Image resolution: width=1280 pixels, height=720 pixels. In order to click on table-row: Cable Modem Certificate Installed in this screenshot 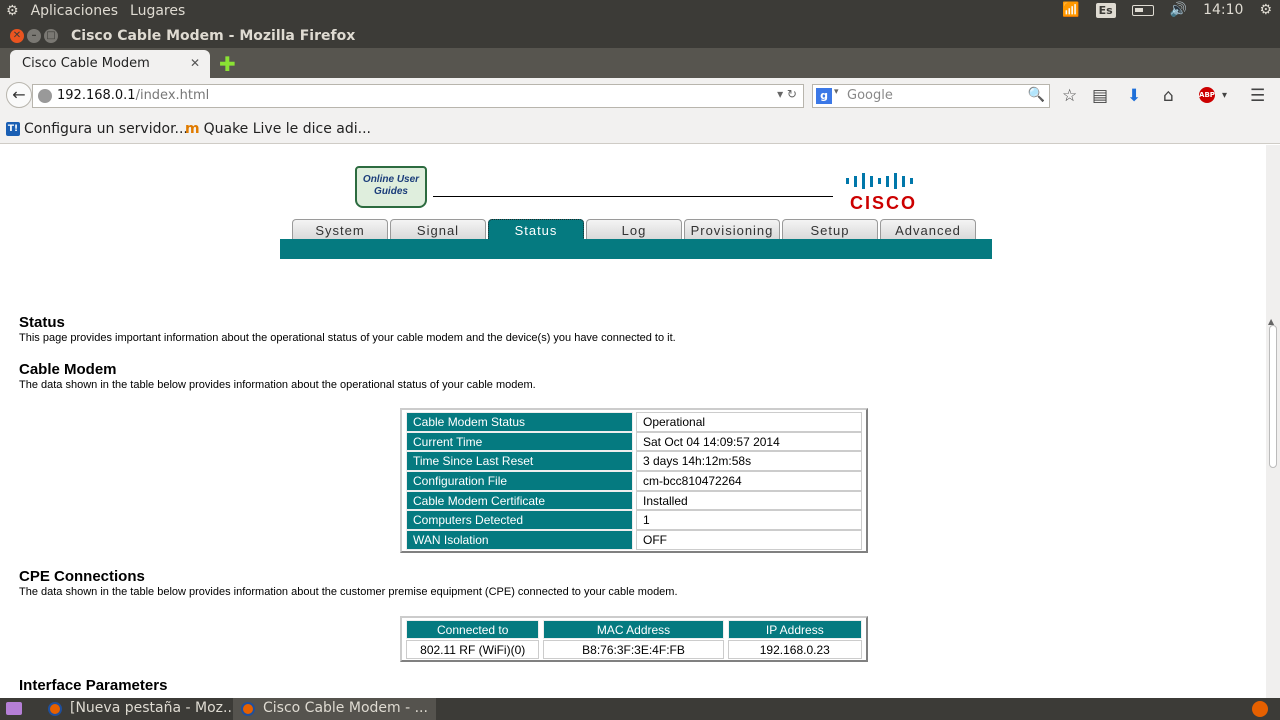, I will do `click(634, 500)`.